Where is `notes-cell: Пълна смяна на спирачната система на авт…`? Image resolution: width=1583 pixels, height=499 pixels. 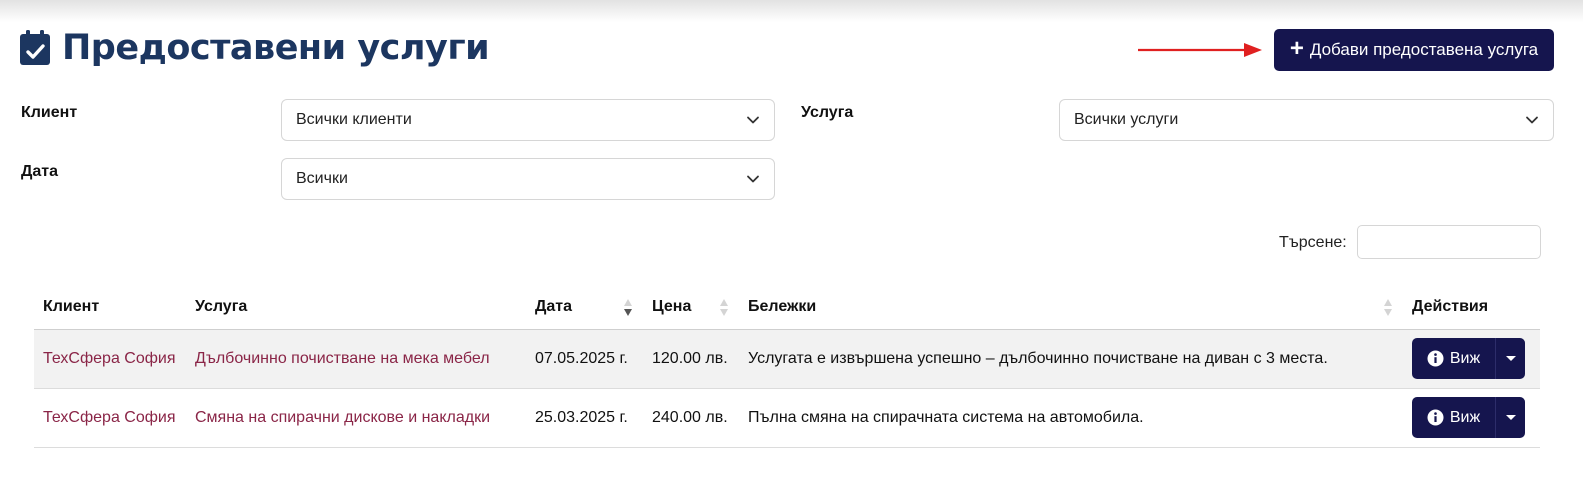
notes-cell: Пълна смяна на спирачната система на авт… is located at coordinates (1071, 418).